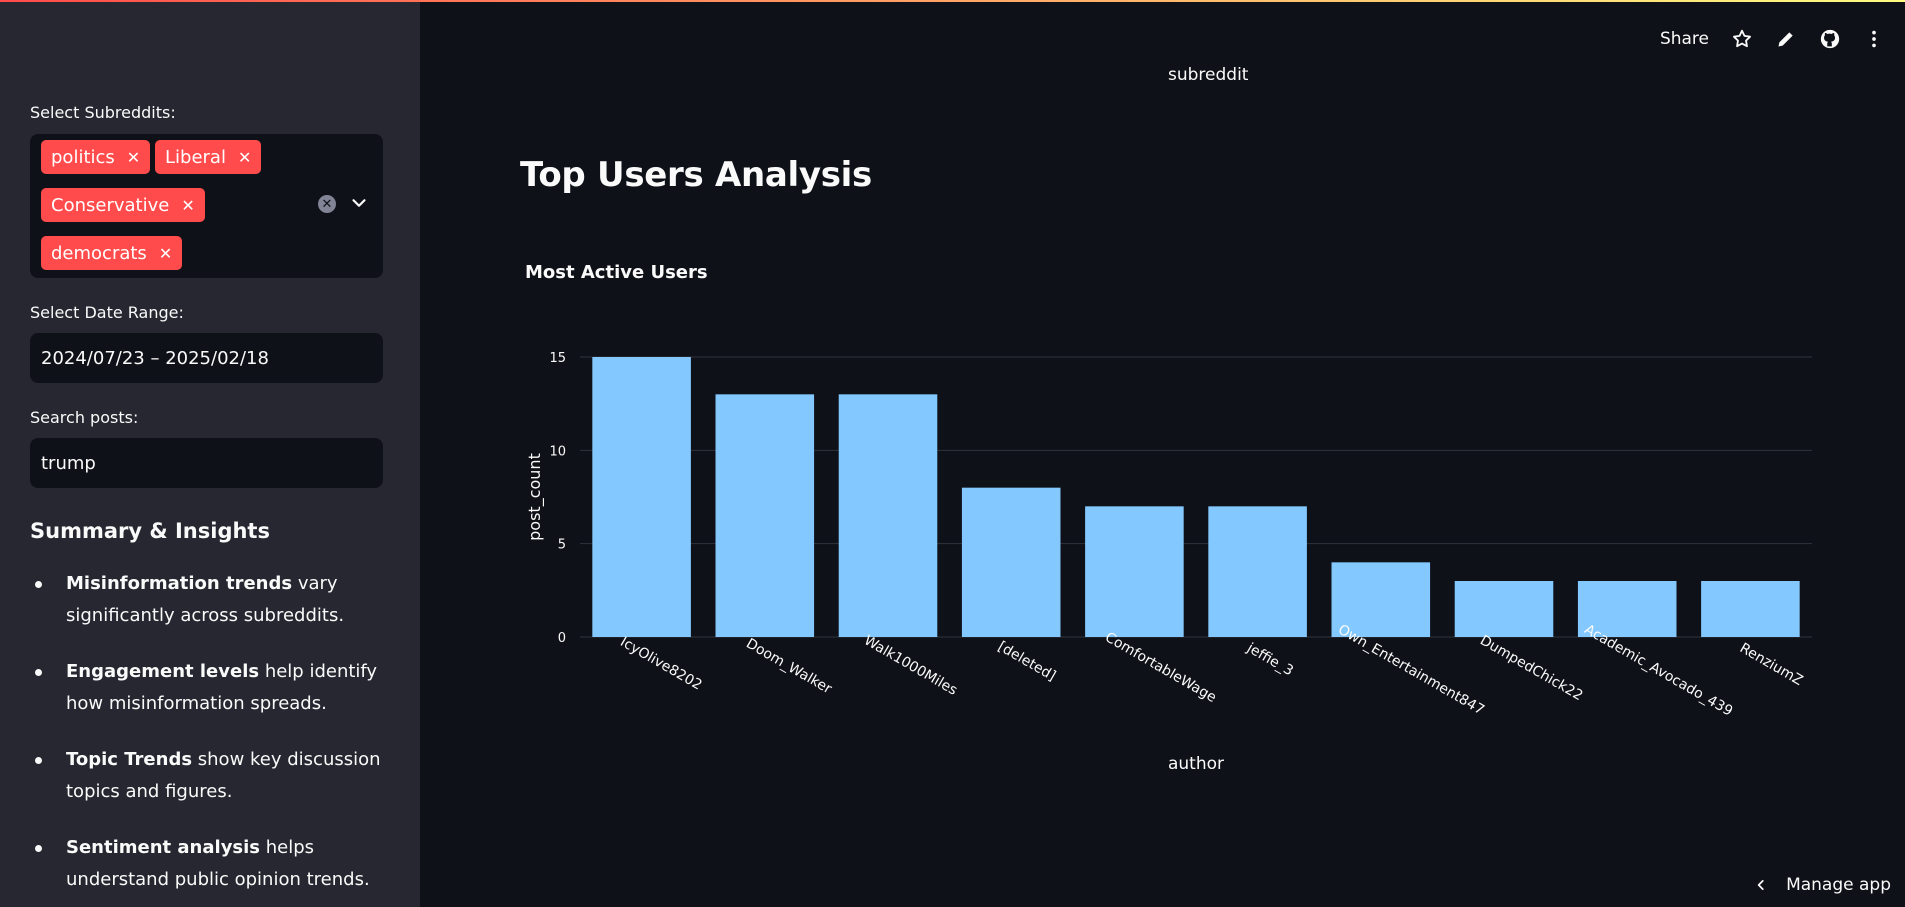 Image resolution: width=1905 pixels, height=907 pixels. I want to click on x-tick-label: IcyOlive8202, so click(660, 664).